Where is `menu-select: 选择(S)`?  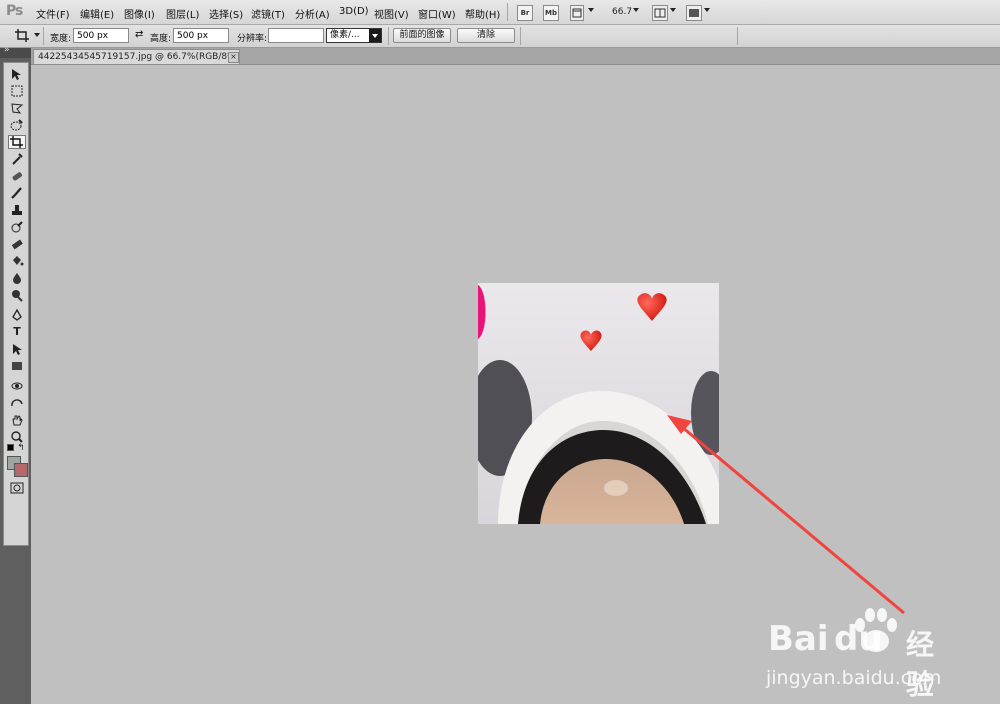 menu-select: 选择(S) is located at coordinates (226, 13).